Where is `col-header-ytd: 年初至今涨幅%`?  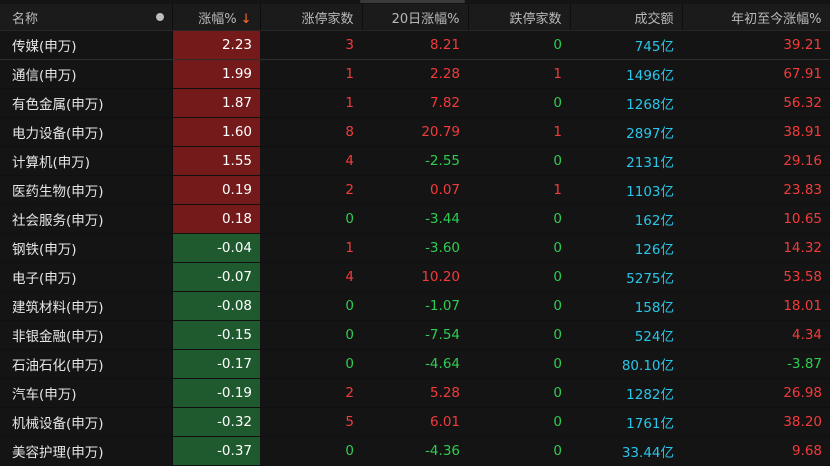
col-header-ytd: 年初至今涨幅% is located at coordinates (756, 17).